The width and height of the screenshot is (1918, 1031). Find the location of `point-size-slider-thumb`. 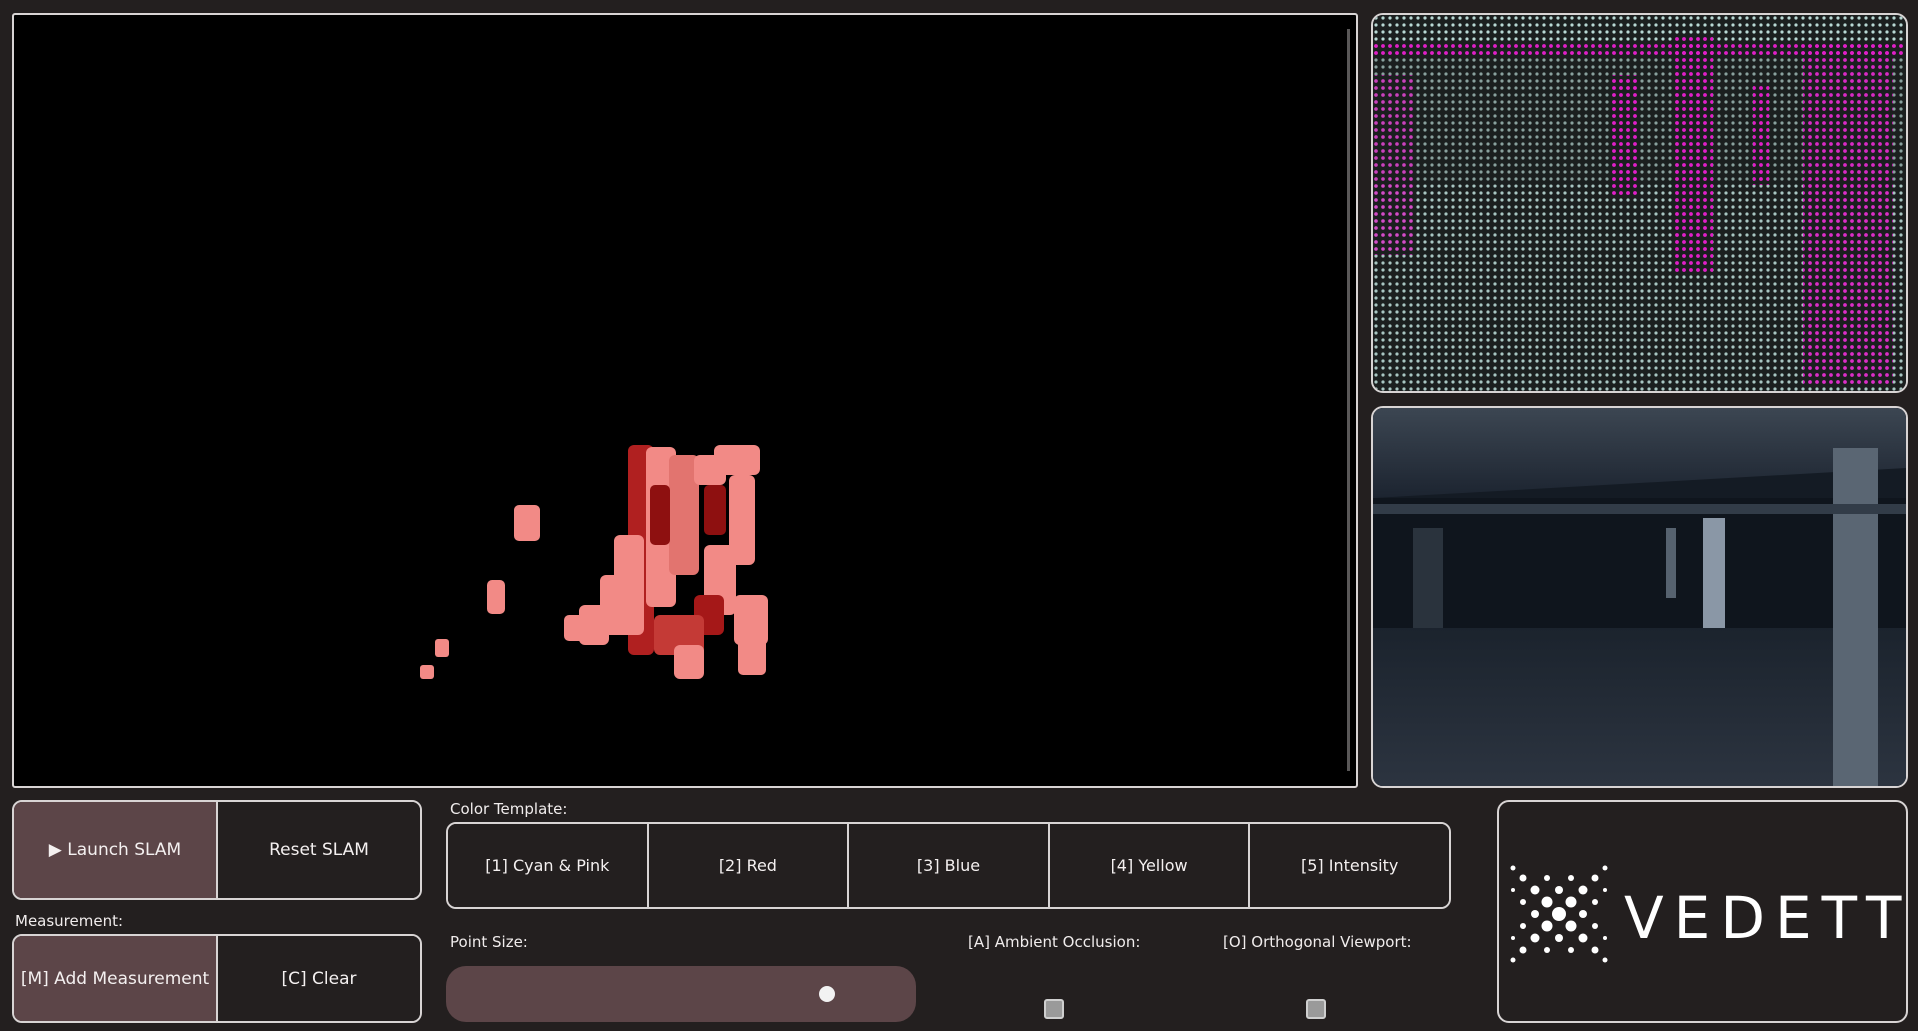

point-size-slider-thumb is located at coordinates (827, 994).